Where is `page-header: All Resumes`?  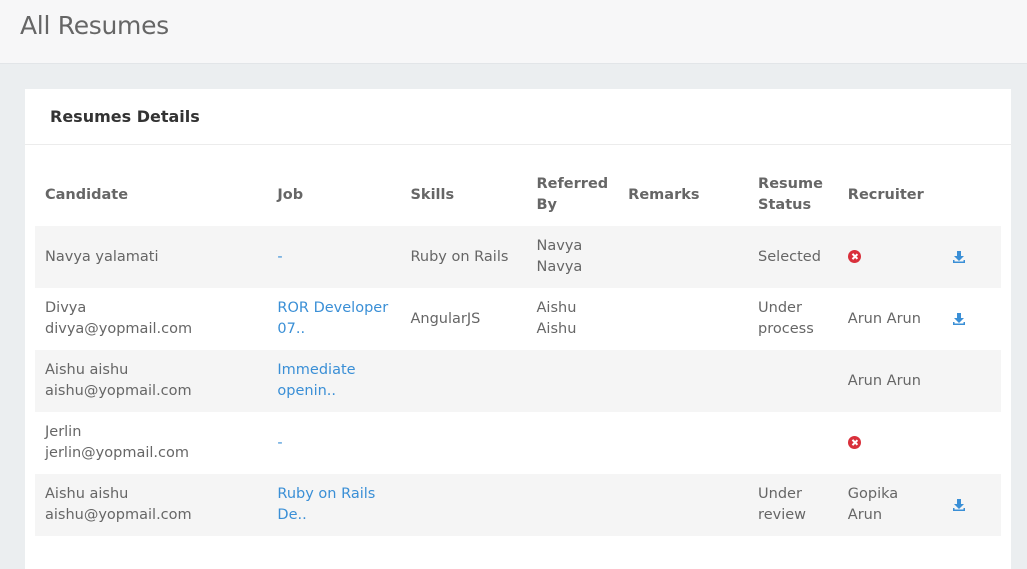
page-header: All Resumes is located at coordinates (513, 32).